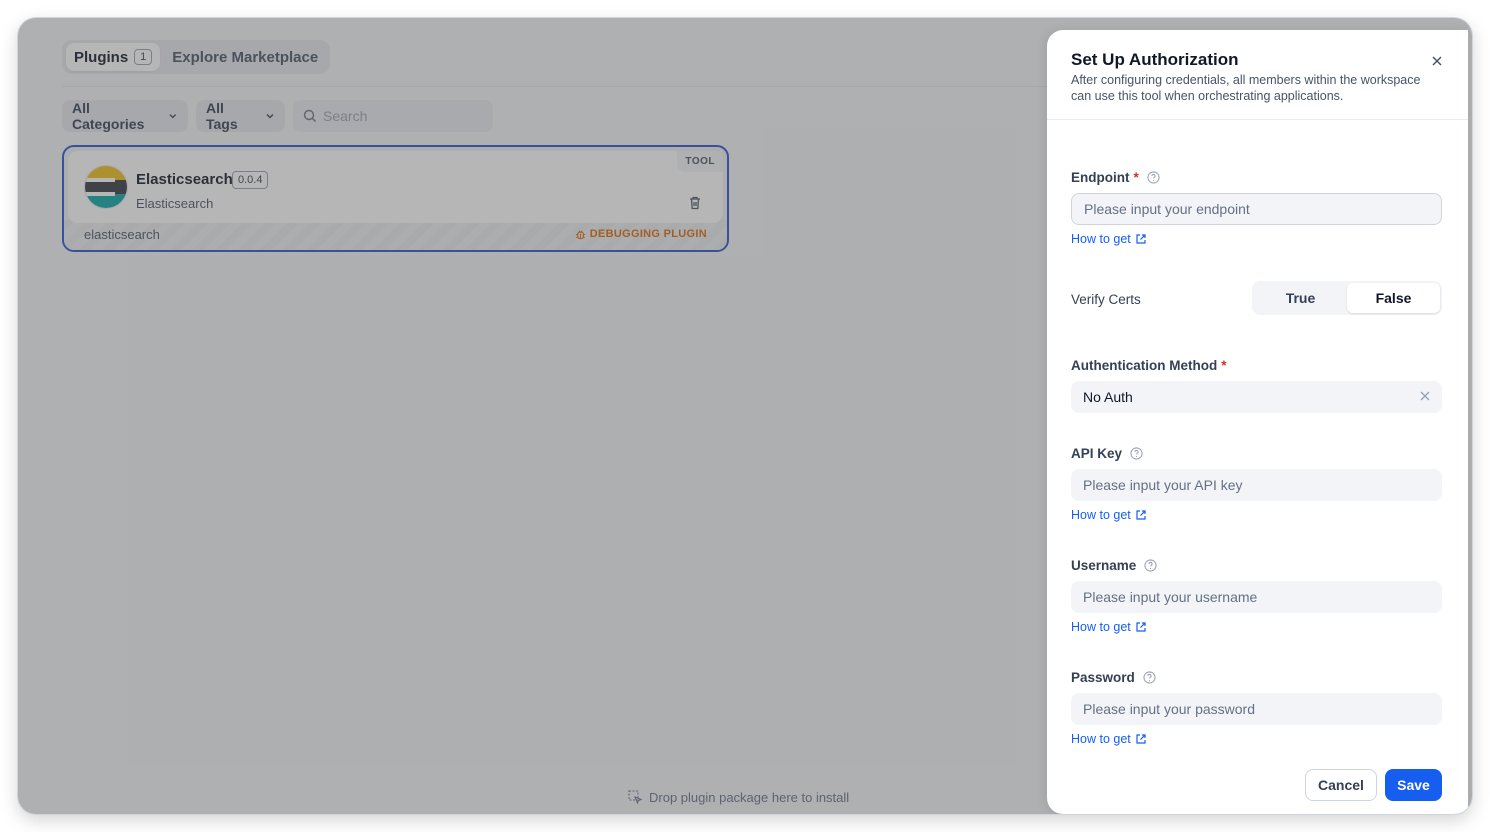 The width and height of the screenshot is (1490, 832). Describe the element at coordinates (1256, 485) in the screenshot. I see `api-key-input: Please input your API key` at that location.